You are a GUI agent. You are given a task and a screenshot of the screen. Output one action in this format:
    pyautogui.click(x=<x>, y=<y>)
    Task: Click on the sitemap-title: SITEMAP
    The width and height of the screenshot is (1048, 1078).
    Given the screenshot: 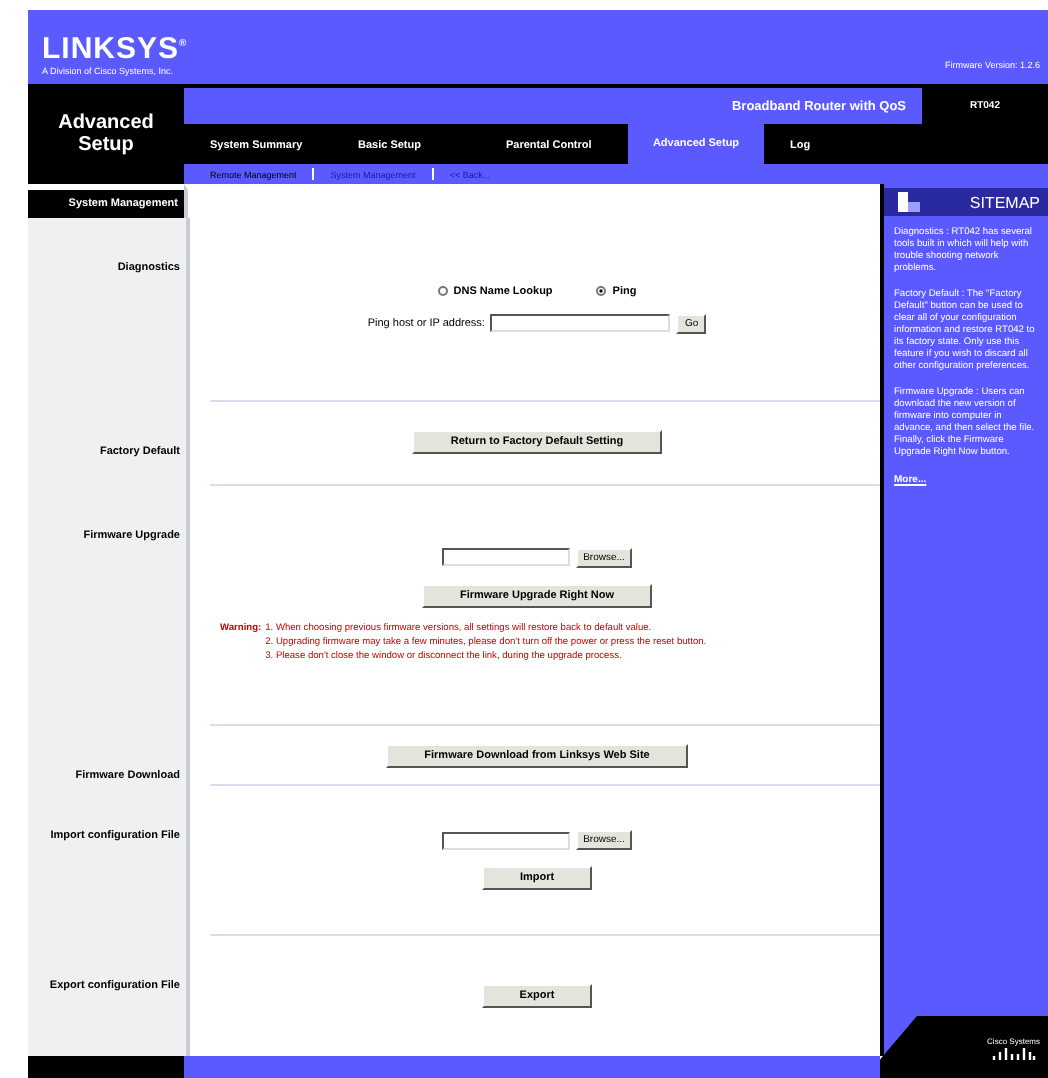 What is the action you would take?
    pyautogui.click(x=1004, y=202)
    